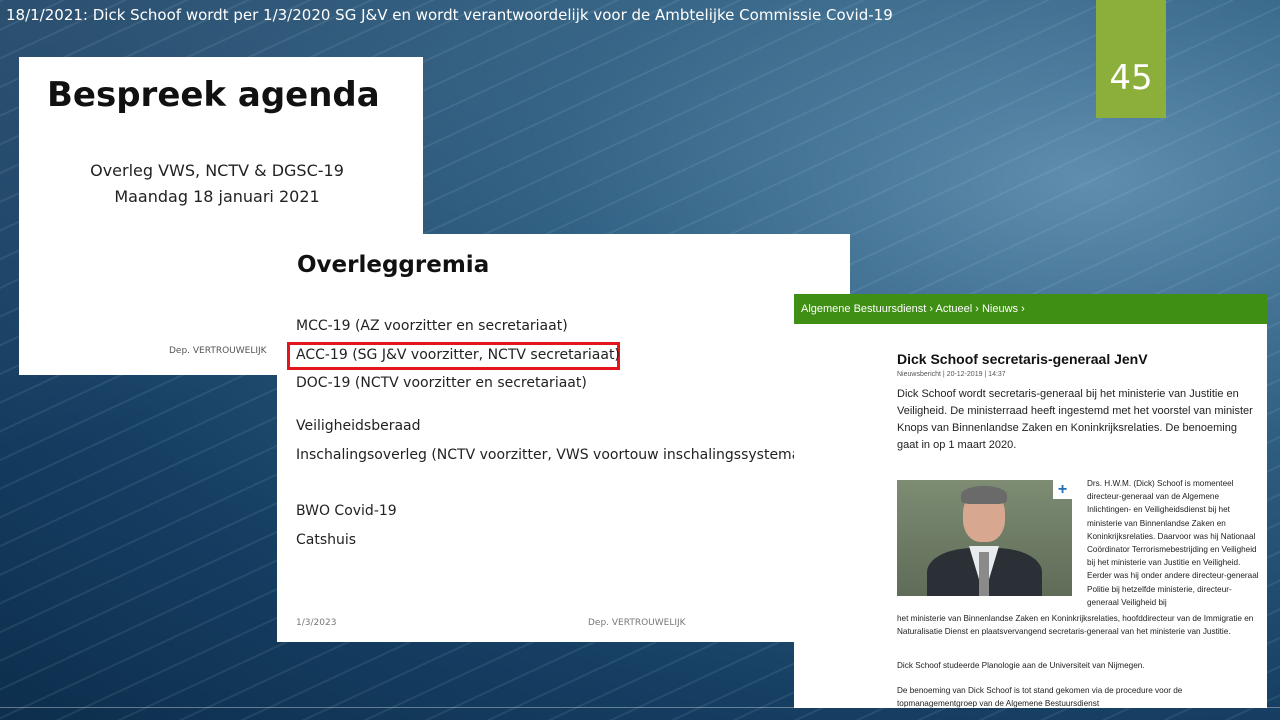 This screenshot has height=720, width=1280. Describe the element at coordinates (1022, 359) in the screenshot. I see `news-headline: Dick Schoof secretaris-generaal JenV` at that location.